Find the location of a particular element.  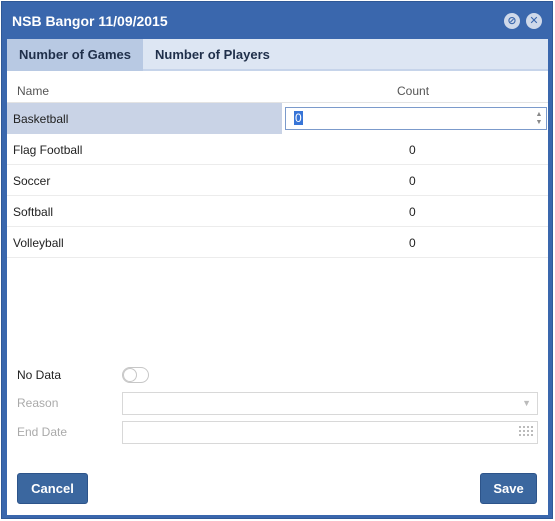

row-name: Soccer is located at coordinates (32, 181).